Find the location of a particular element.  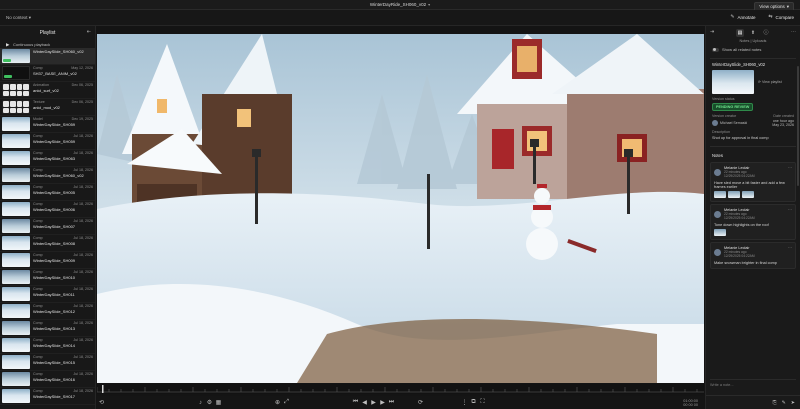

show-all-notes-toggle: Show all related notes is located at coordinates (753, 49).